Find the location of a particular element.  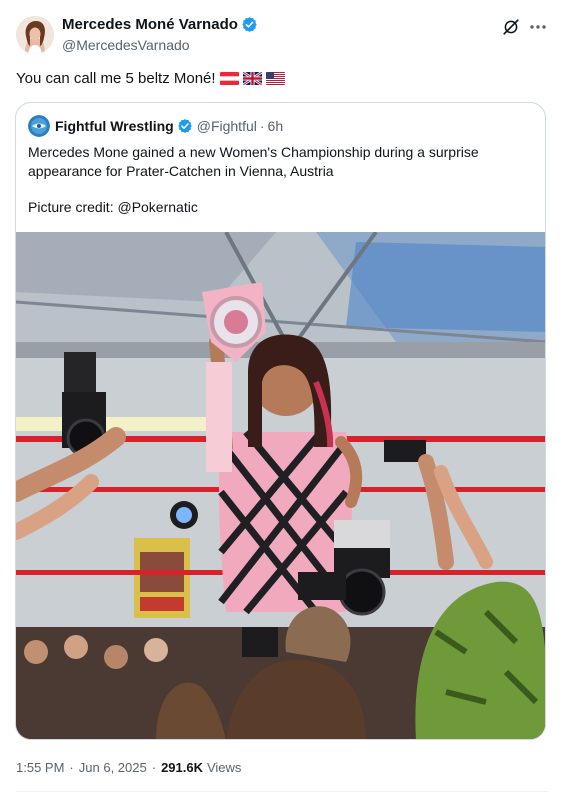

uk-flag-icon is located at coordinates (252, 78).